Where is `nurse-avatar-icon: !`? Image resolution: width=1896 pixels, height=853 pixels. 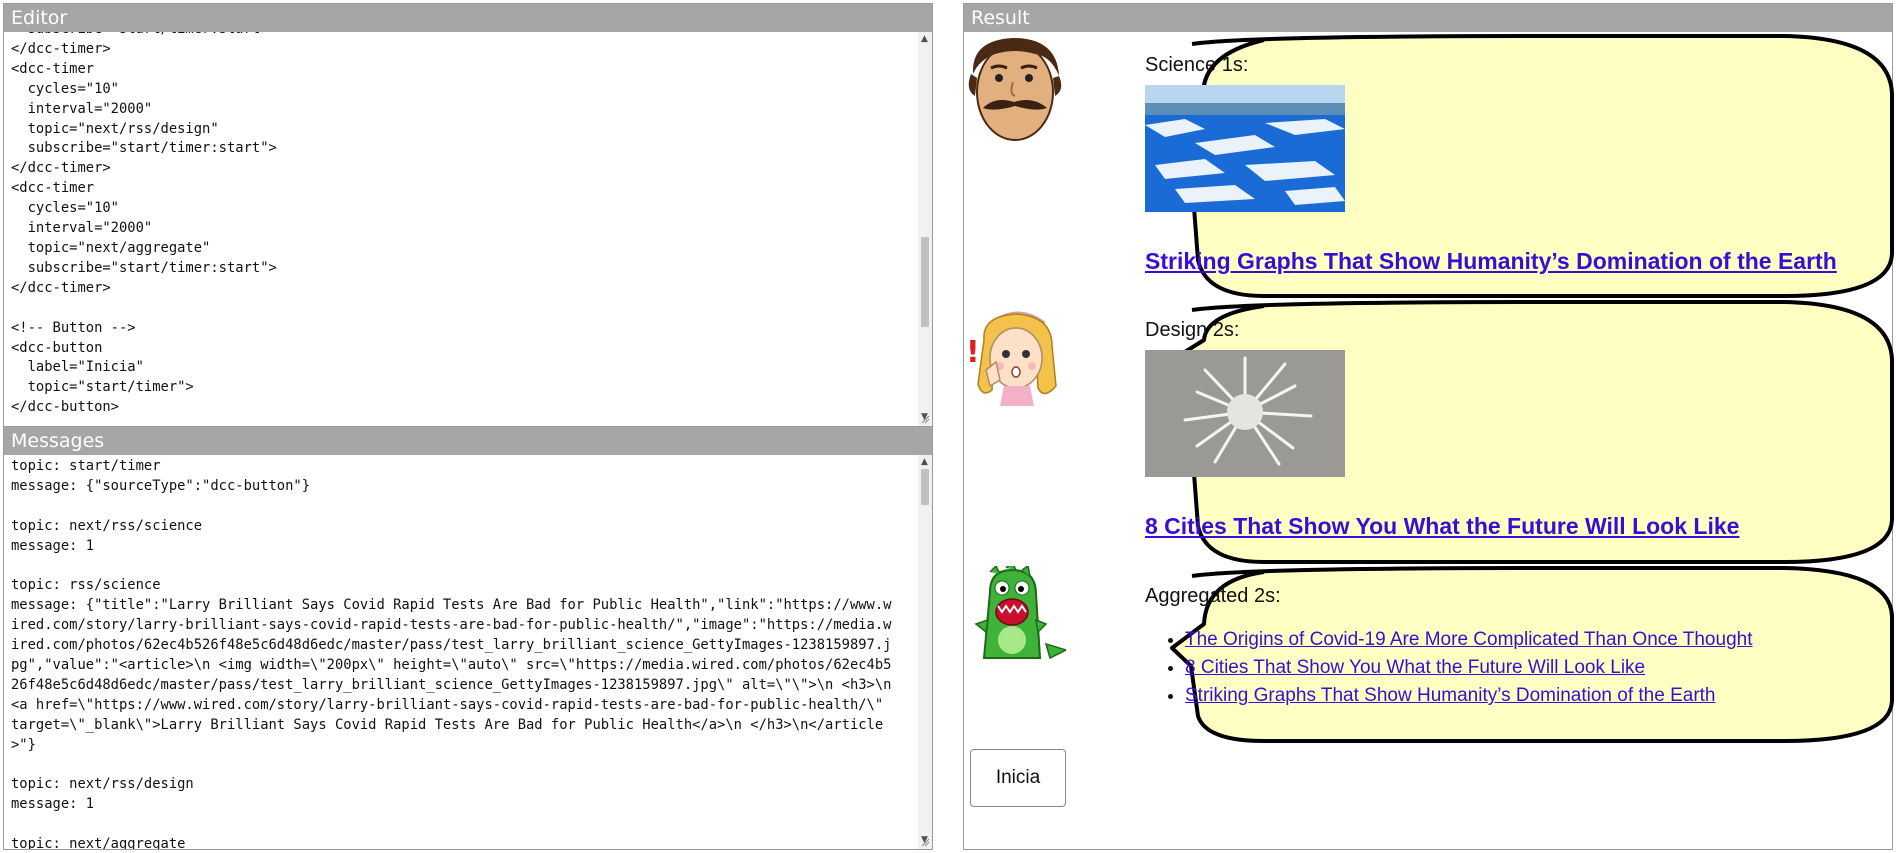 nurse-avatar-icon: ! is located at coordinates (1011, 358).